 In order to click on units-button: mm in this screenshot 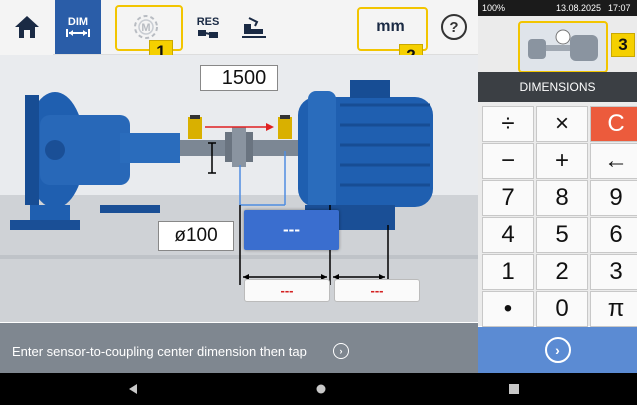, I will do `click(390, 27)`.